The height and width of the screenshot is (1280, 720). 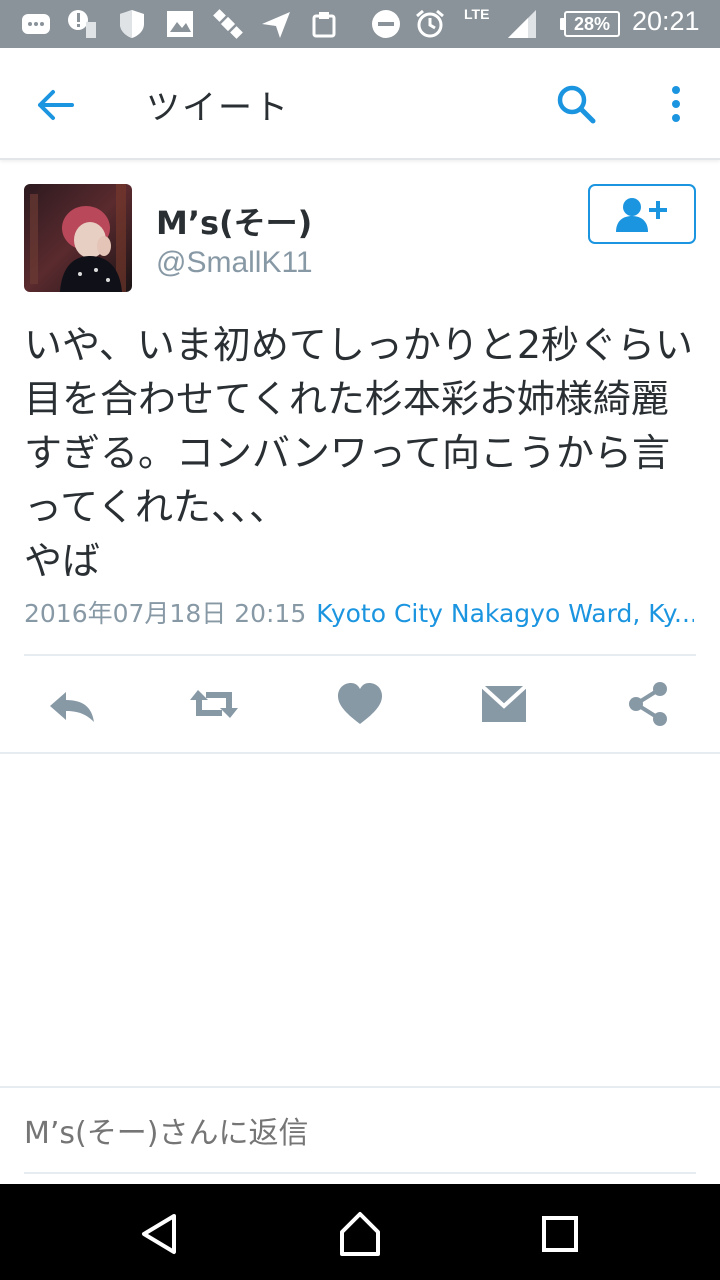 I want to click on home-nav-icon, so click(x=360, y=1234).